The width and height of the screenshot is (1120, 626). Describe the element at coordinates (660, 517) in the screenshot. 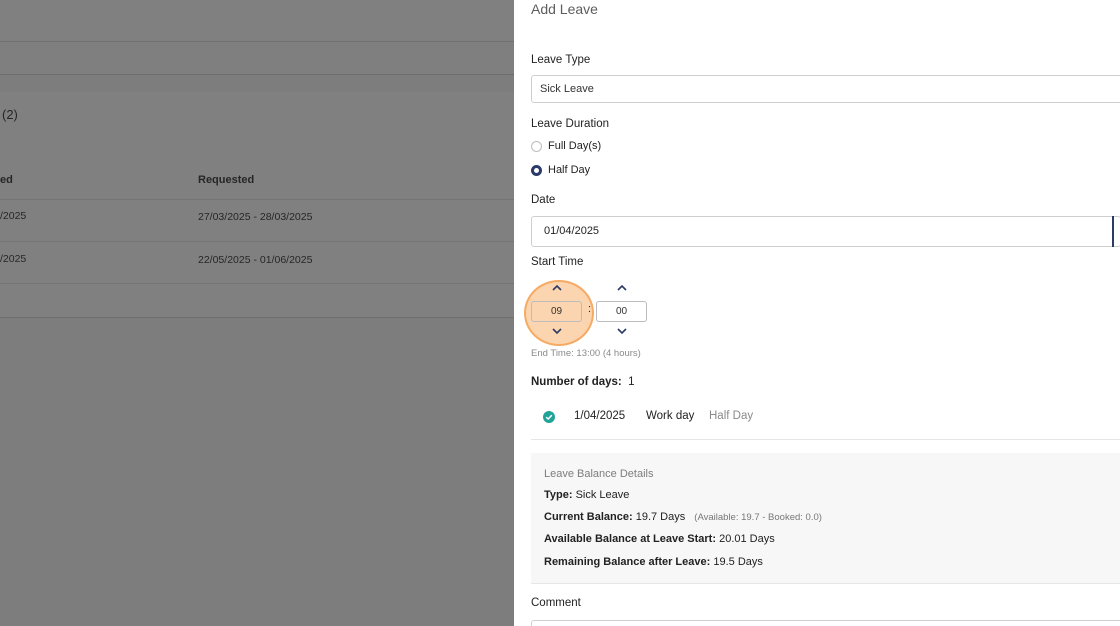

I see `balance-current-value: 19.7 Days` at that location.